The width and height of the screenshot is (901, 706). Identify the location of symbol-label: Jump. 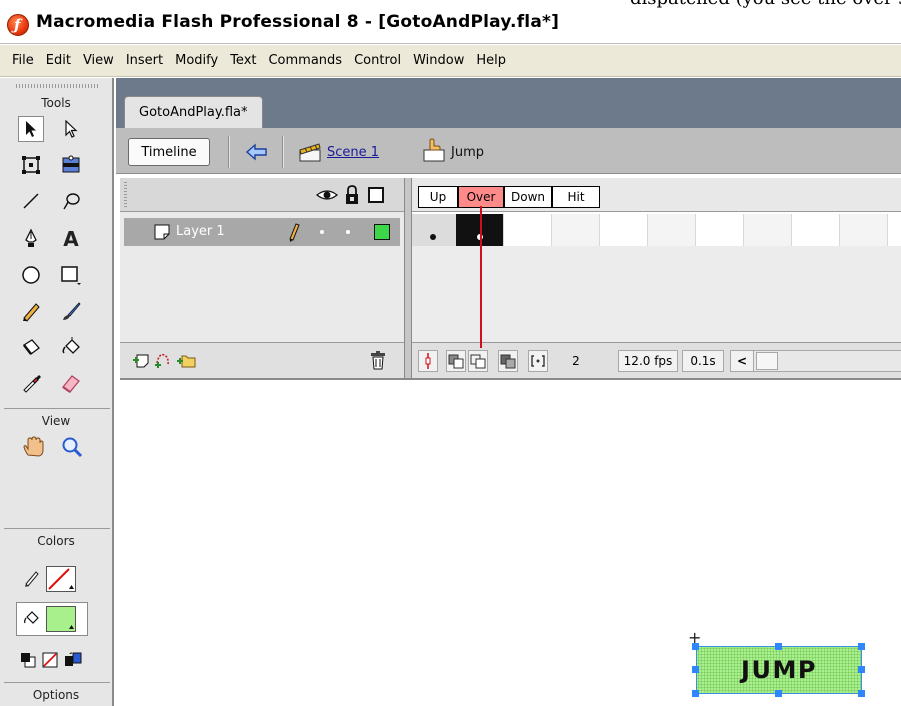
(467, 152).